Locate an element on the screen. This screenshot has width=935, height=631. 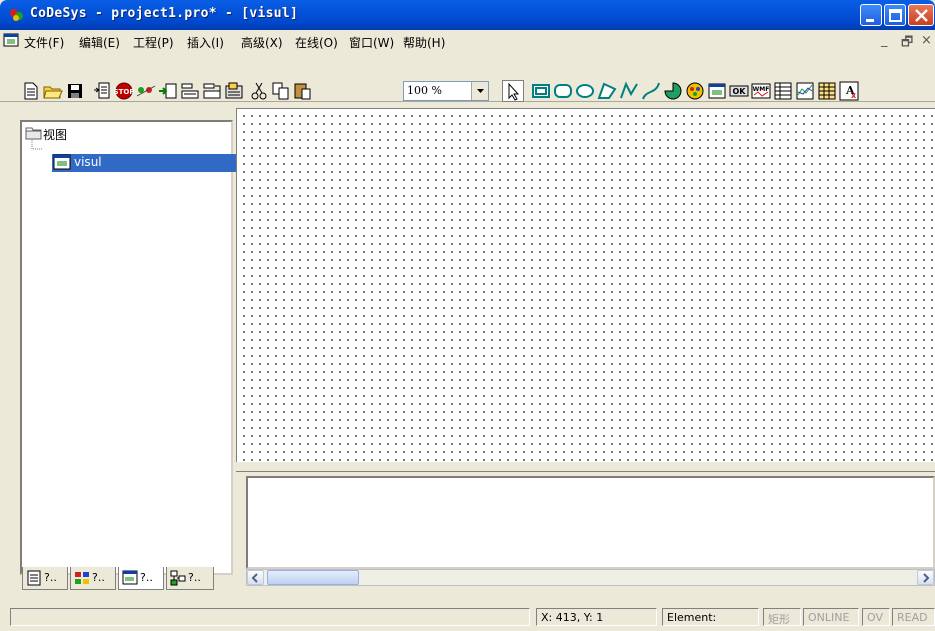
menu-insert: 插入(I) is located at coordinates (205, 42).